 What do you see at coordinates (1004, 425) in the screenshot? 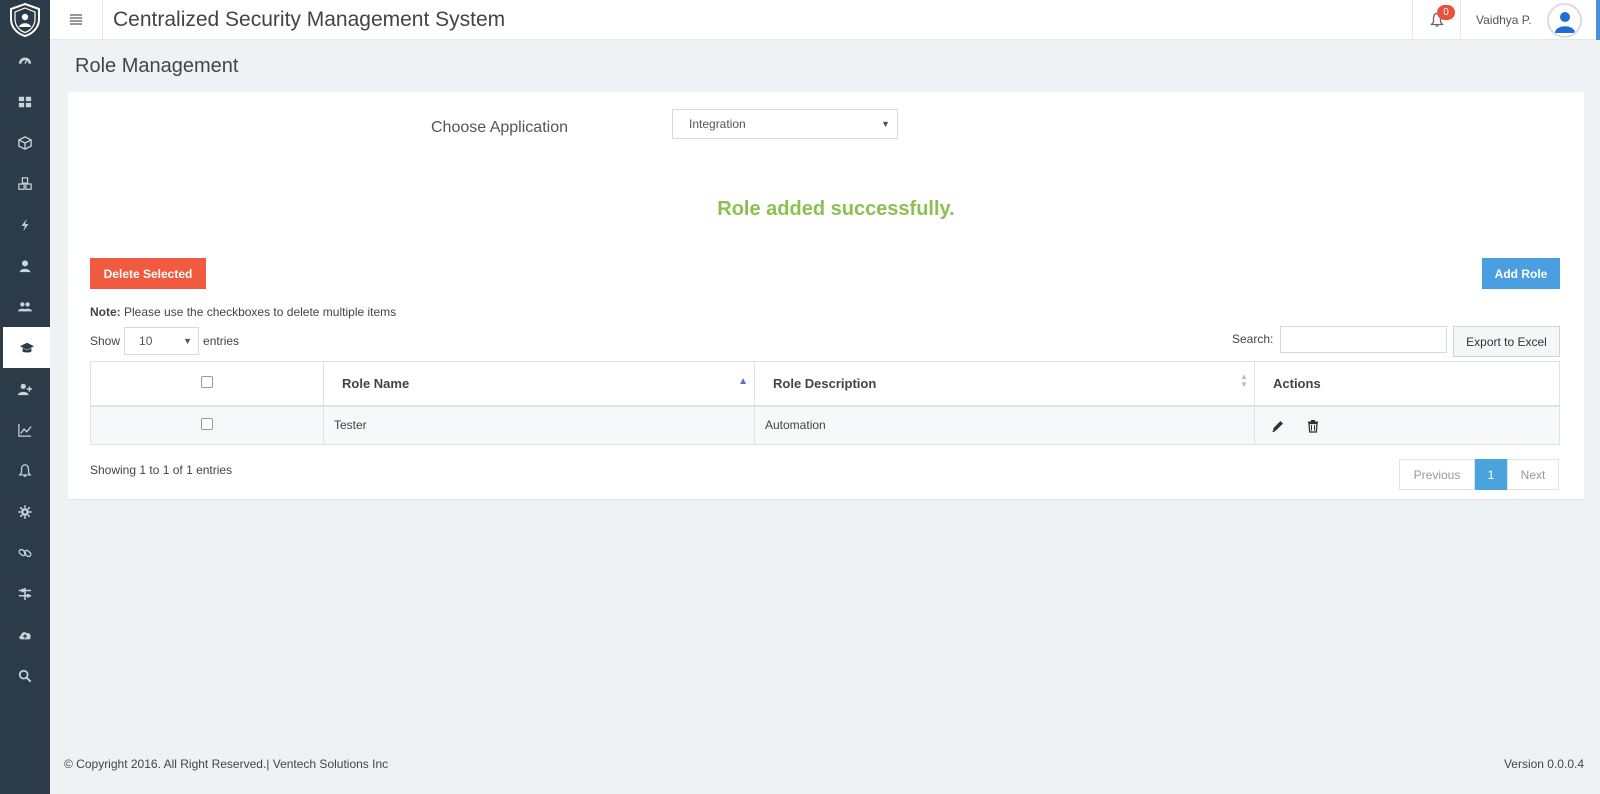
I see `role-description-cell: Automation` at bounding box center [1004, 425].